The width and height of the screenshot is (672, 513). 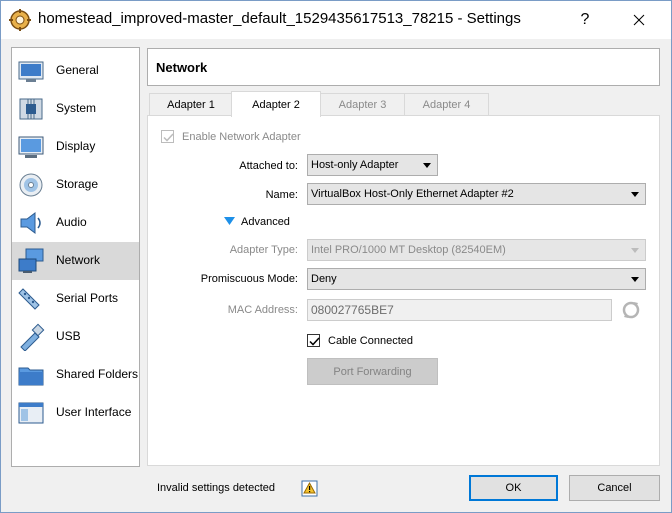 What do you see at coordinates (31, 71) in the screenshot?
I see `general-icon` at bounding box center [31, 71].